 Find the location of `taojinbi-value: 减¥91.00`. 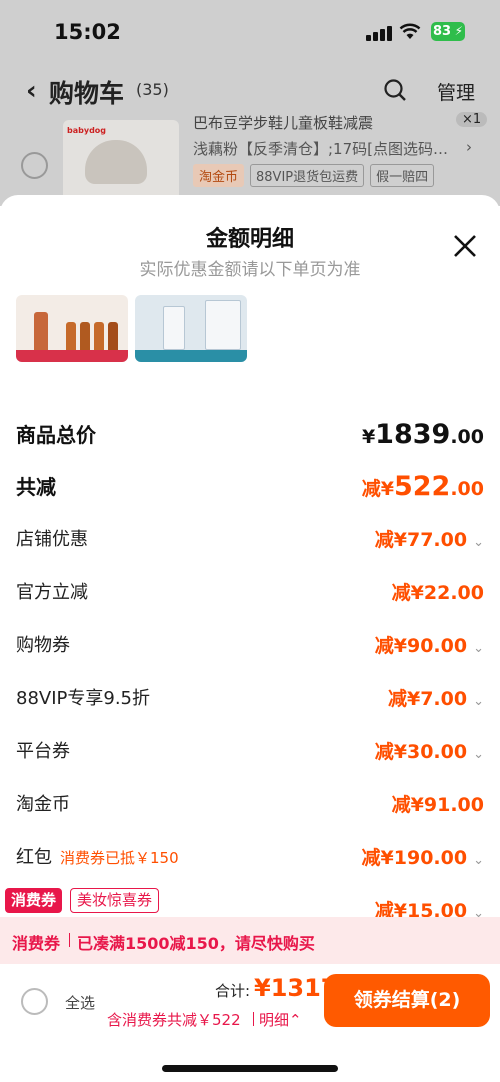

taojinbi-value: 减¥91.00 is located at coordinates (437, 805).